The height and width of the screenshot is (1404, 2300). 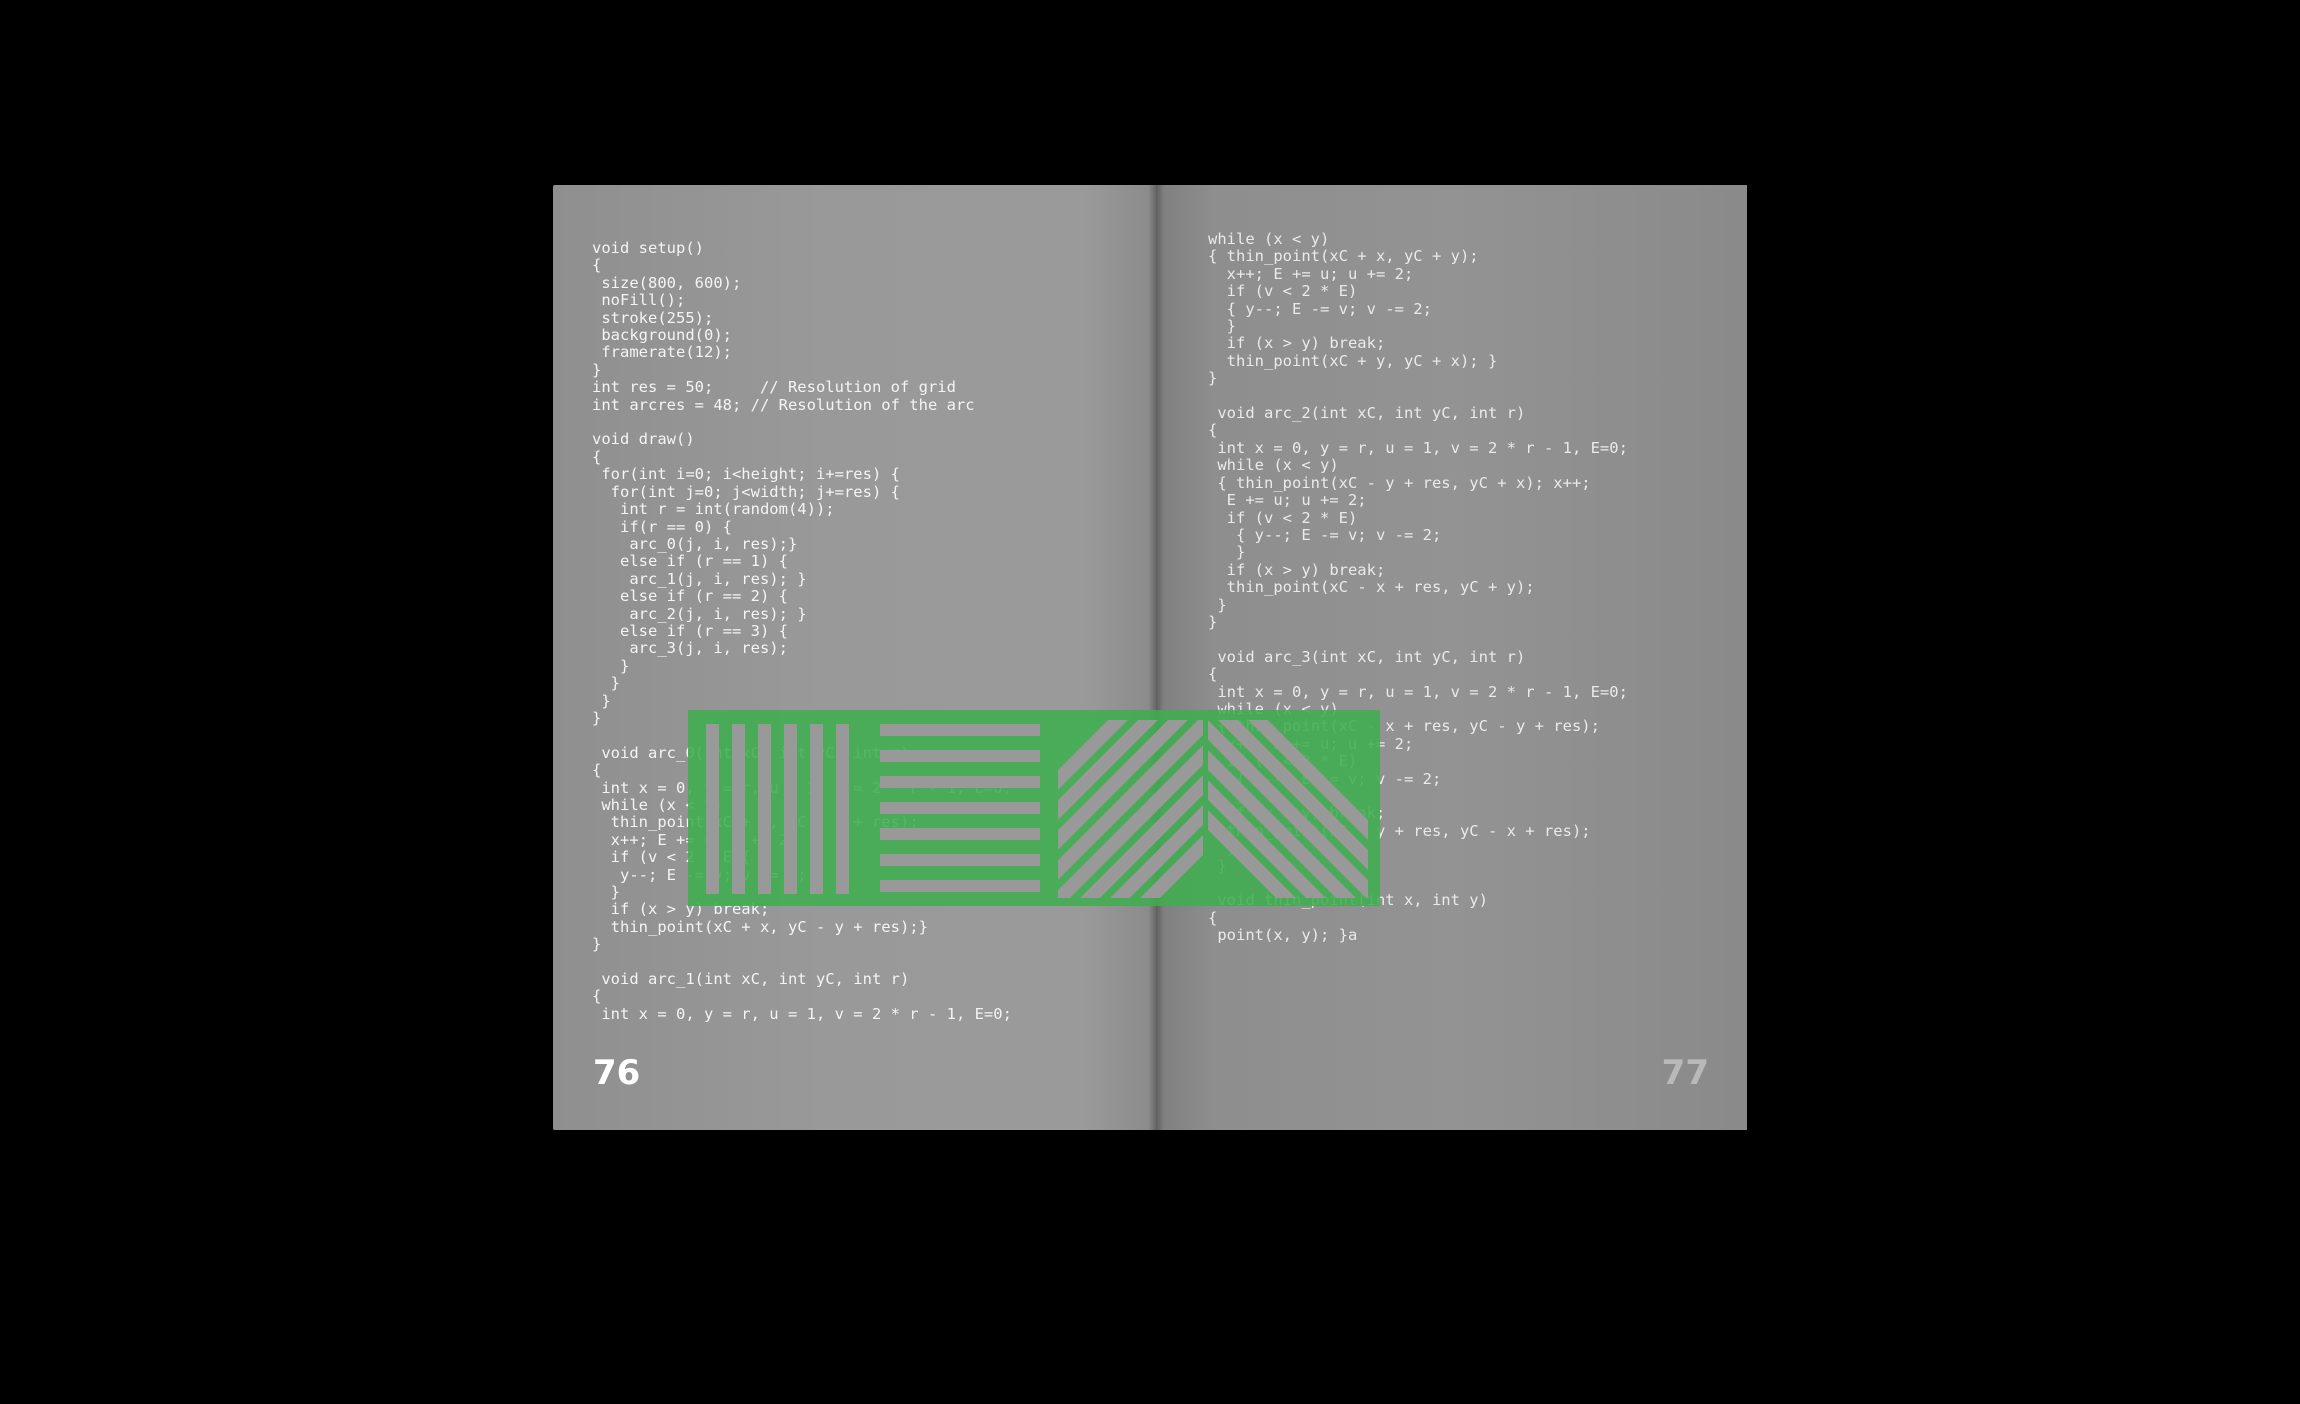 What do you see at coordinates (617, 1073) in the screenshot?
I see `left-page-number: 76` at bounding box center [617, 1073].